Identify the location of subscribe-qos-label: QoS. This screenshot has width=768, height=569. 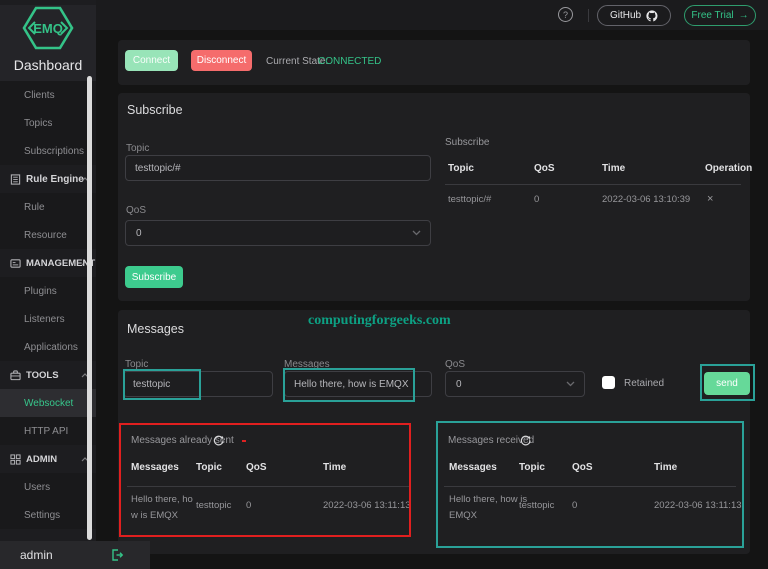
(136, 210).